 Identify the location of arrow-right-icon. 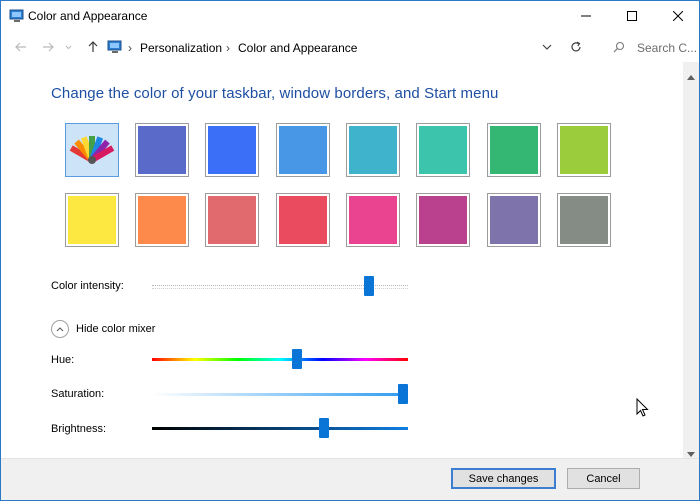
(48, 47).